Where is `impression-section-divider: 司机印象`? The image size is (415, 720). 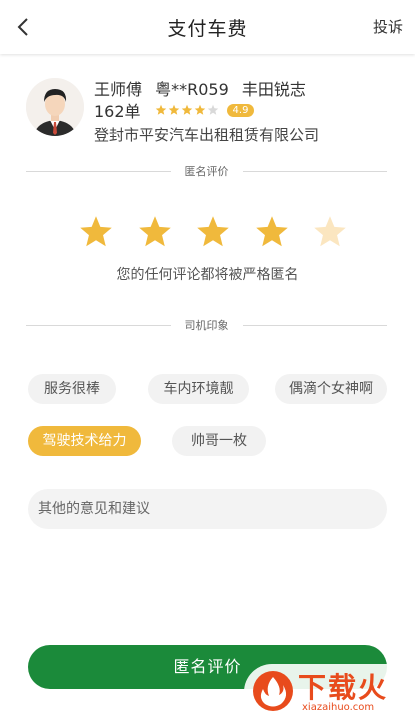
impression-section-divider: 司机印象 is located at coordinates (206, 325).